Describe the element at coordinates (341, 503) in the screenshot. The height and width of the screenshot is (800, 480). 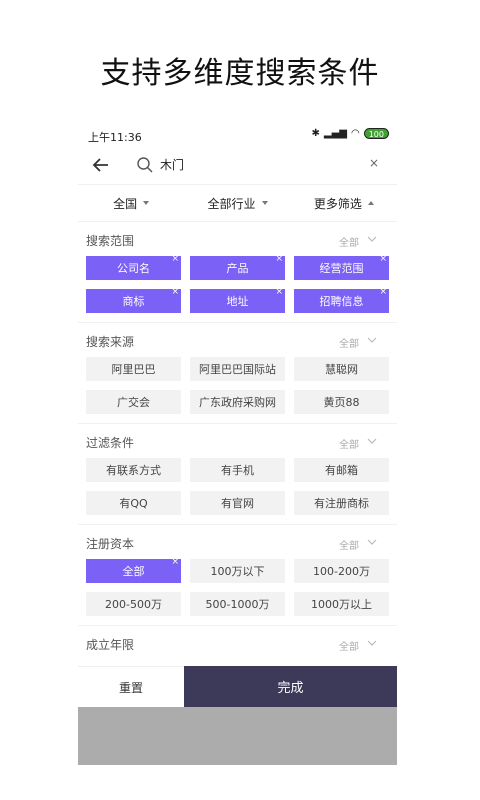
I see `chip-has-trademark: 有注册商标` at that location.